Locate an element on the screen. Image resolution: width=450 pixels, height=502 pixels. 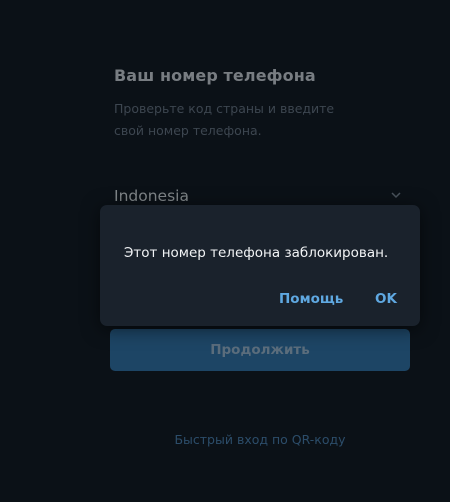
dialog-message: Этот номер телефона заблокирован. is located at coordinates (256, 253).